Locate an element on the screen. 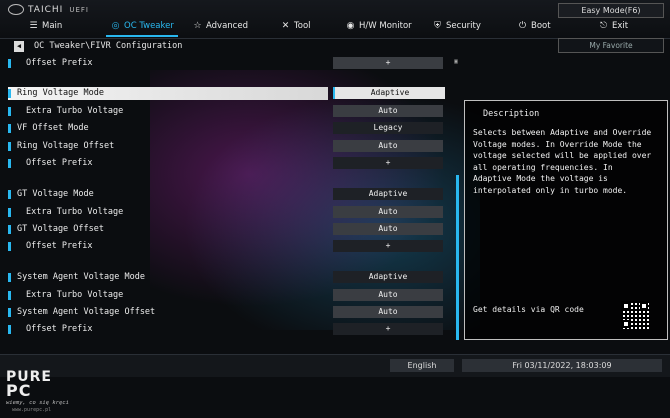  breadcrumb: ◀ OC Tweaker\FIVR Configuration is located at coordinates (234, 47).